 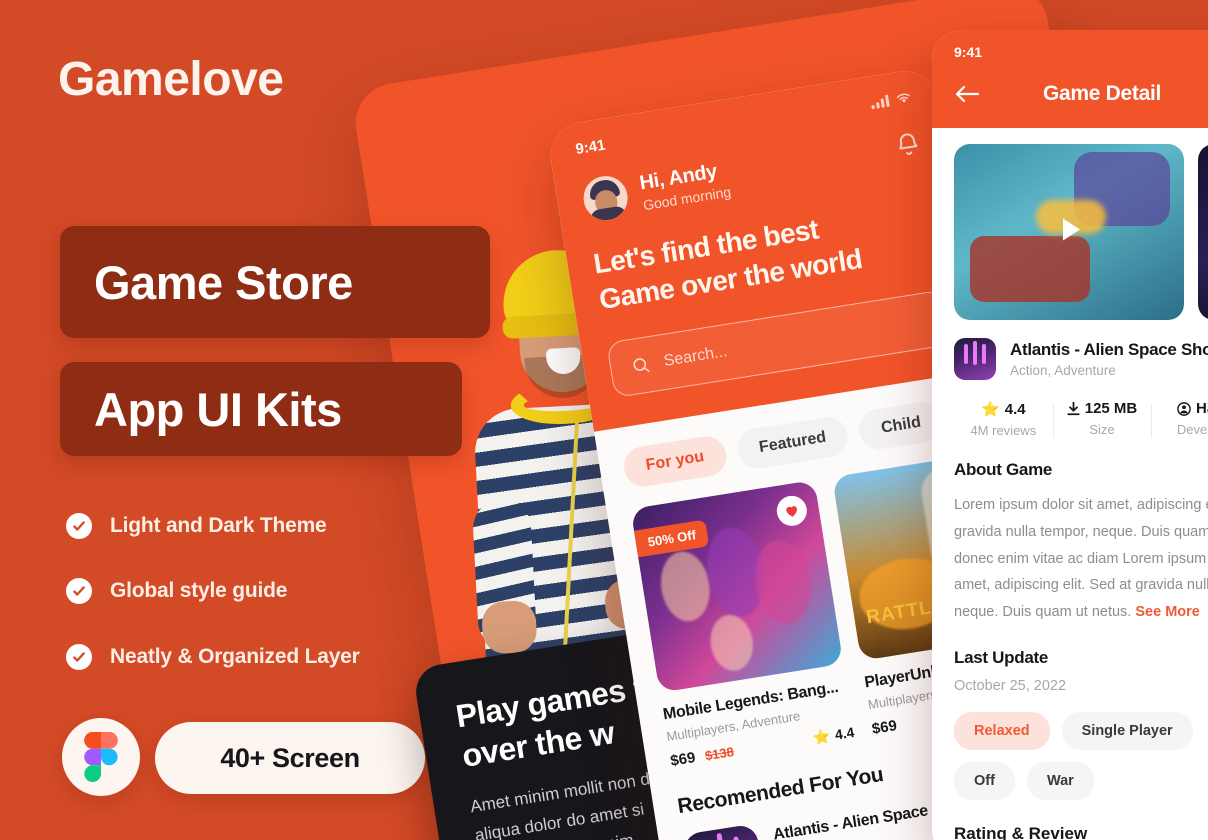 What do you see at coordinates (1015, 409) in the screenshot?
I see `stat-value: 4.4` at bounding box center [1015, 409].